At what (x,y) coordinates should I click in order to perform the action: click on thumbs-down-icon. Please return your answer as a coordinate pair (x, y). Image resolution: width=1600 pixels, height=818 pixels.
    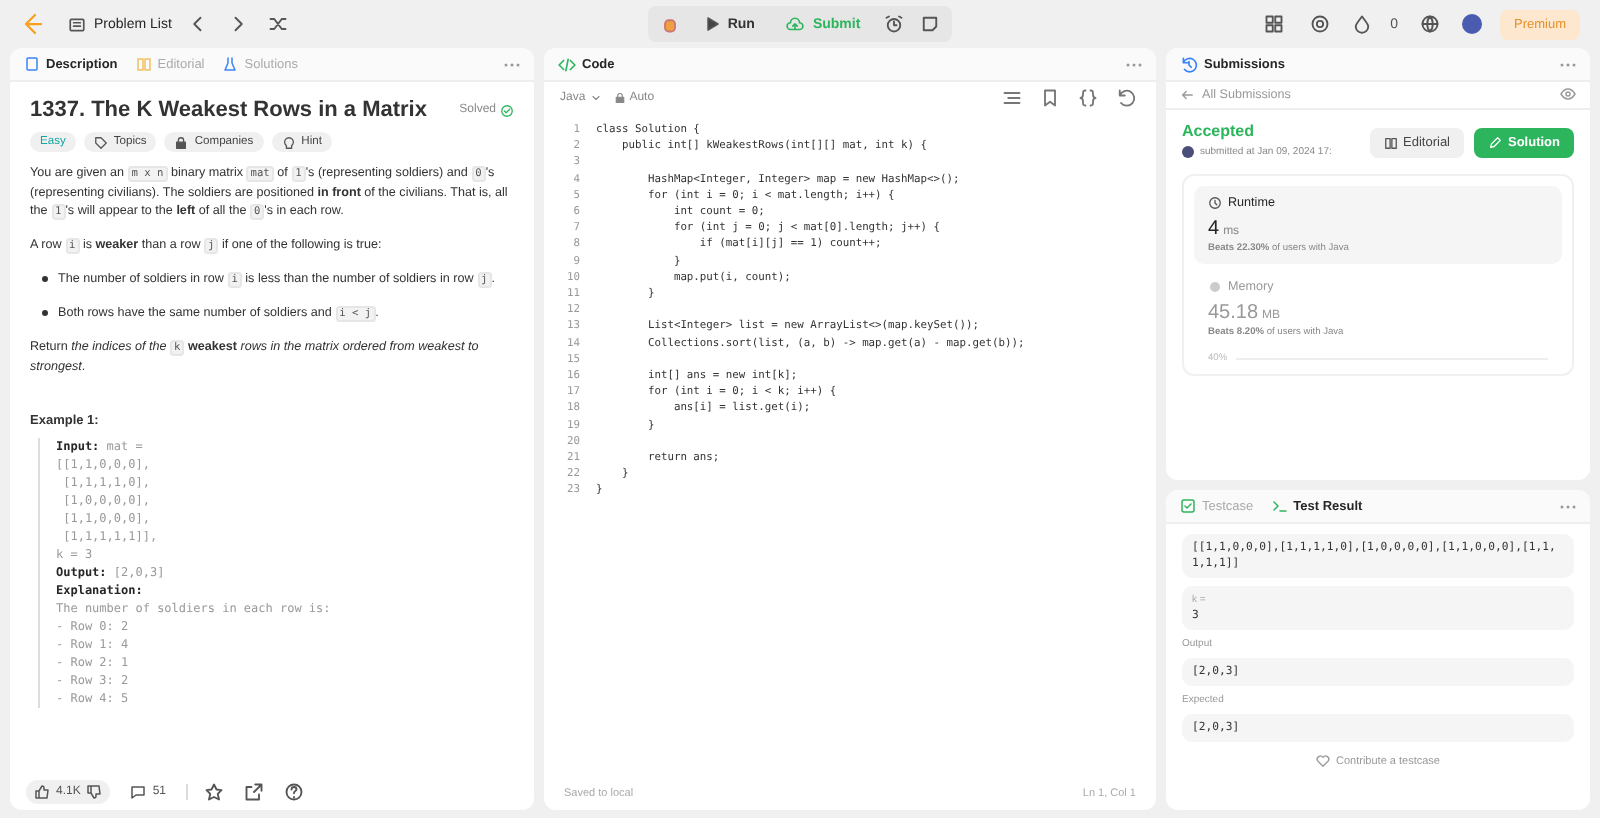
    Looking at the image, I should click on (94, 791).